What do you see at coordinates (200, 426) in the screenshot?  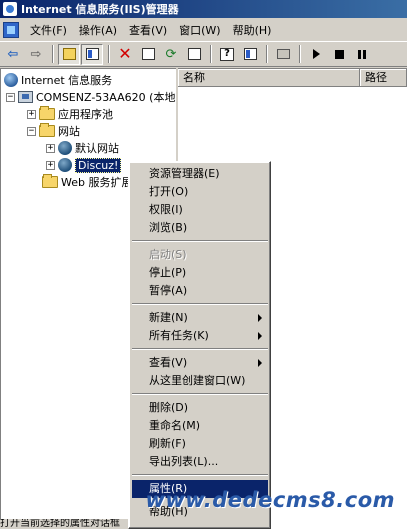 I see `menu-item-rename: 重命名(M)` at bounding box center [200, 426].